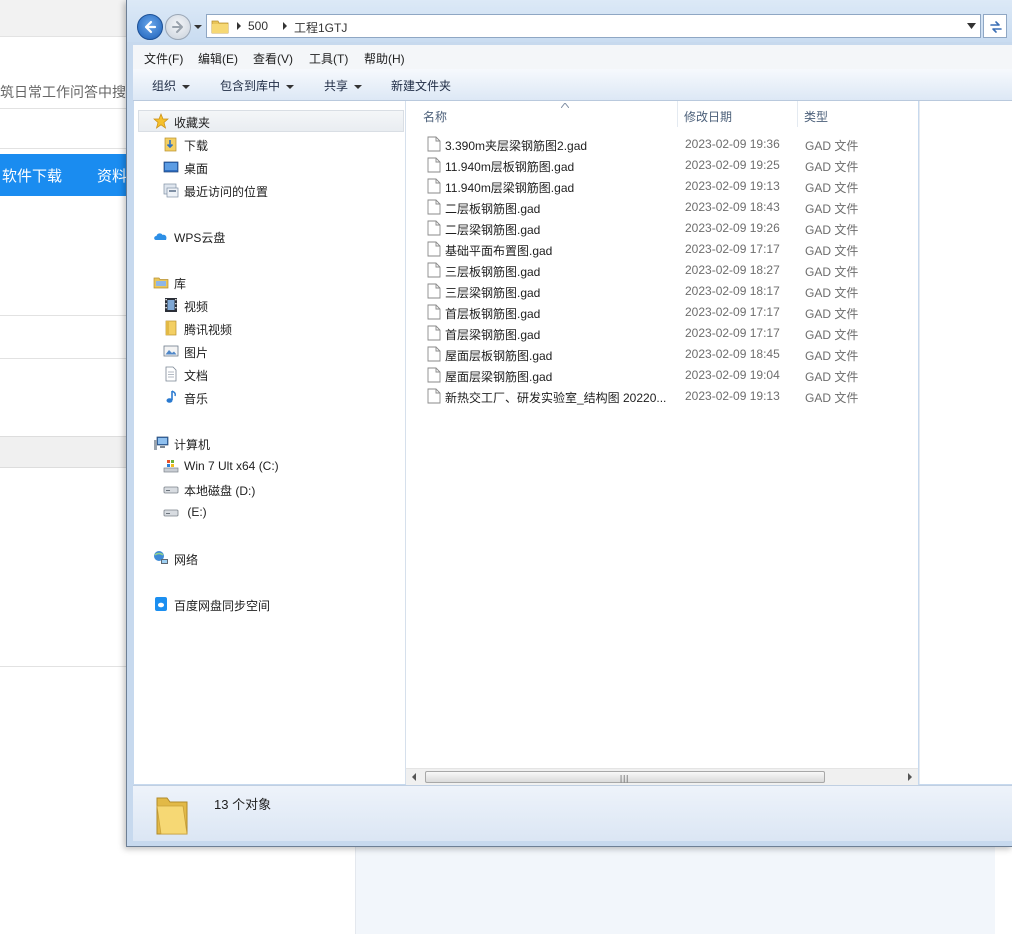  I want to click on background-grey-strip, so click(65, 452).